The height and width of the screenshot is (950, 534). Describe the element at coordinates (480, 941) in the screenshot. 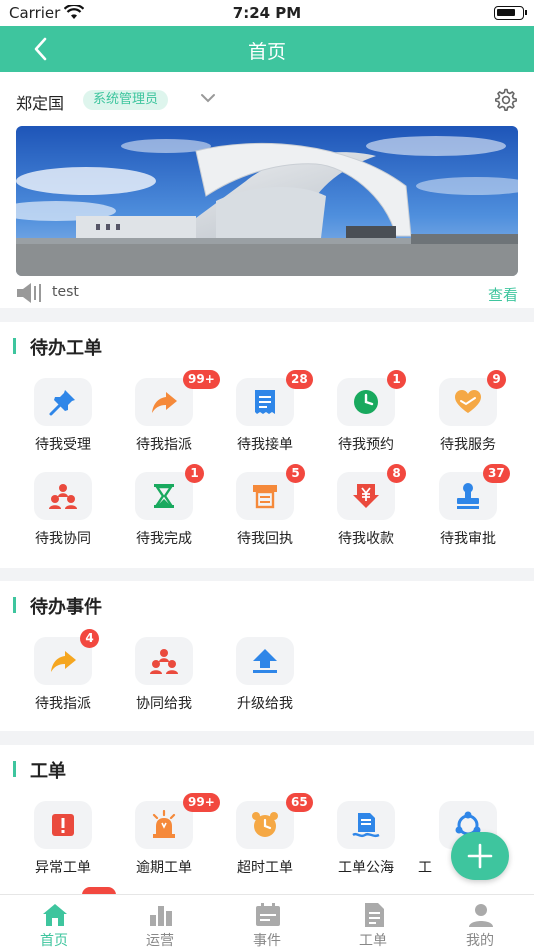

I see `tab-label: 我的` at that location.